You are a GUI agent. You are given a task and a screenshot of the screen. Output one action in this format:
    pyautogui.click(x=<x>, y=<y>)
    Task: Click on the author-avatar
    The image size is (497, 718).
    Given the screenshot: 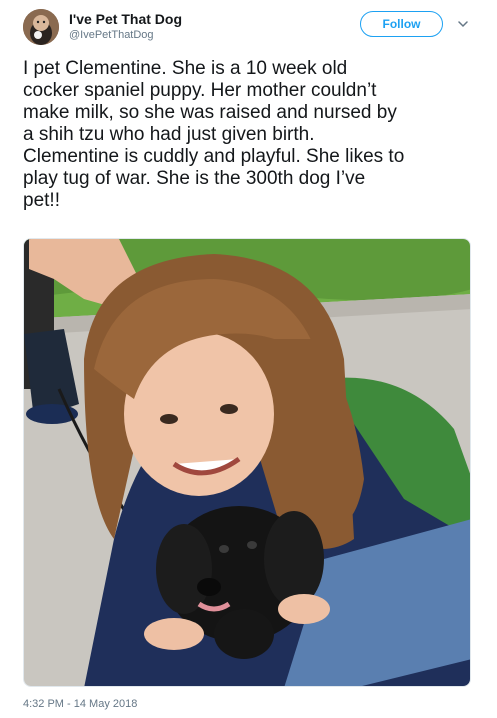 What is the action you would take?
    pyautogui.click(x=41, y=27)
    